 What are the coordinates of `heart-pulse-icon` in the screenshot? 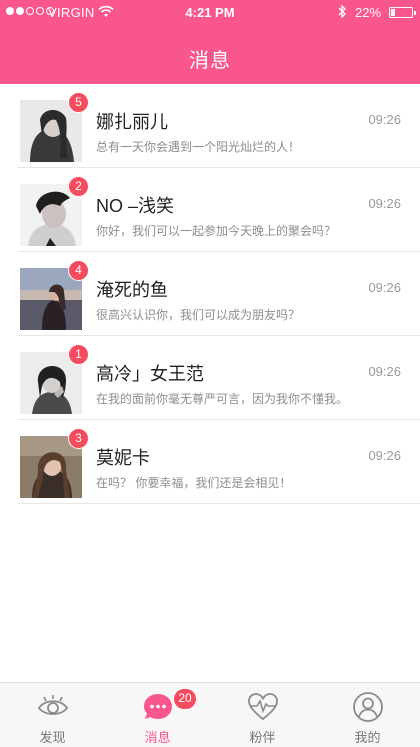 It's located at (263, 707).